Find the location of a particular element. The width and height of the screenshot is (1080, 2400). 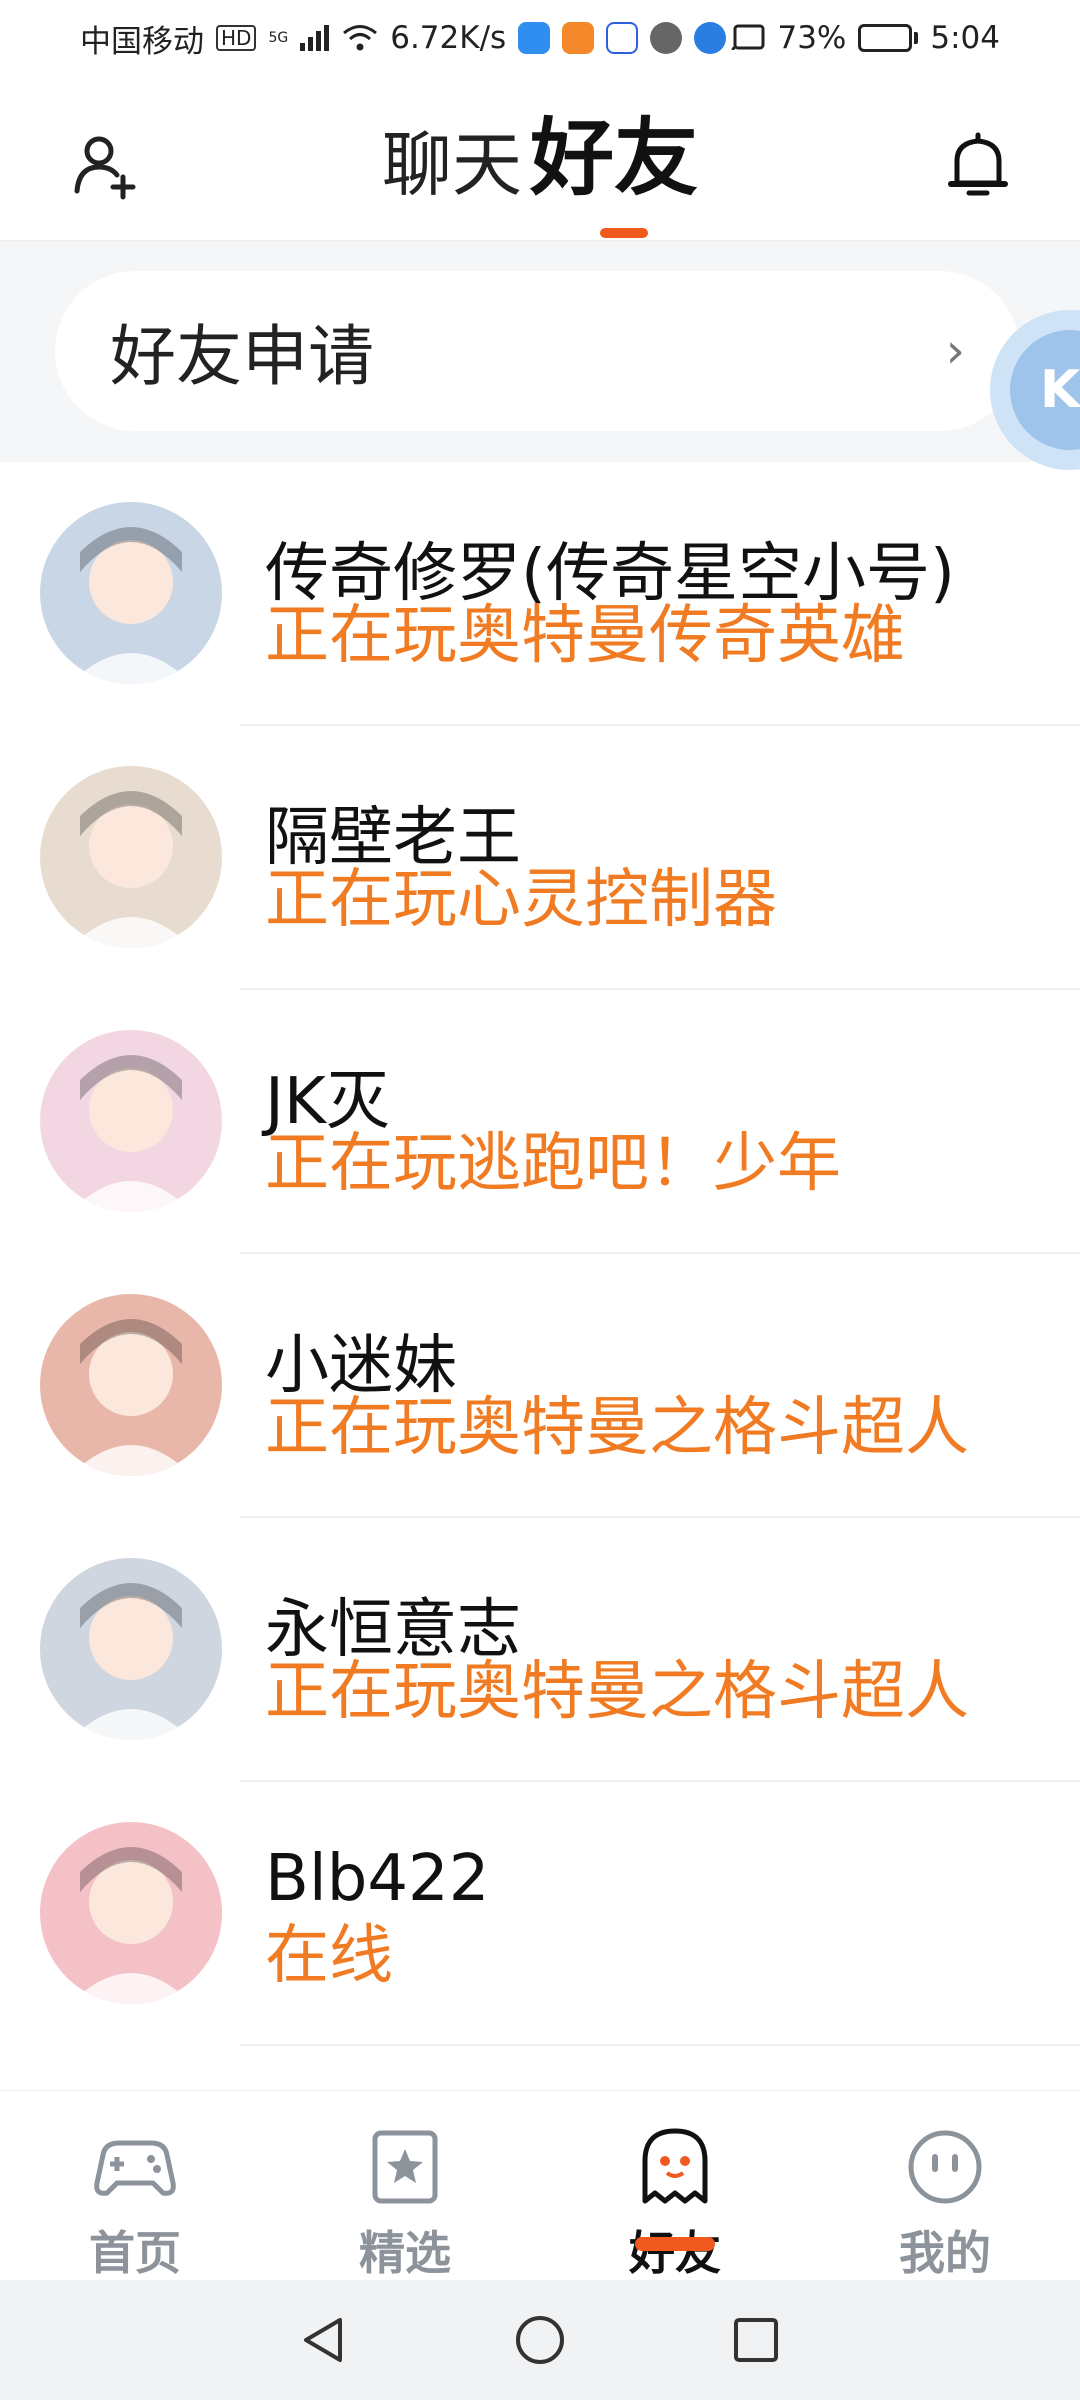

cast-icon is located at coordinates (748, 37).